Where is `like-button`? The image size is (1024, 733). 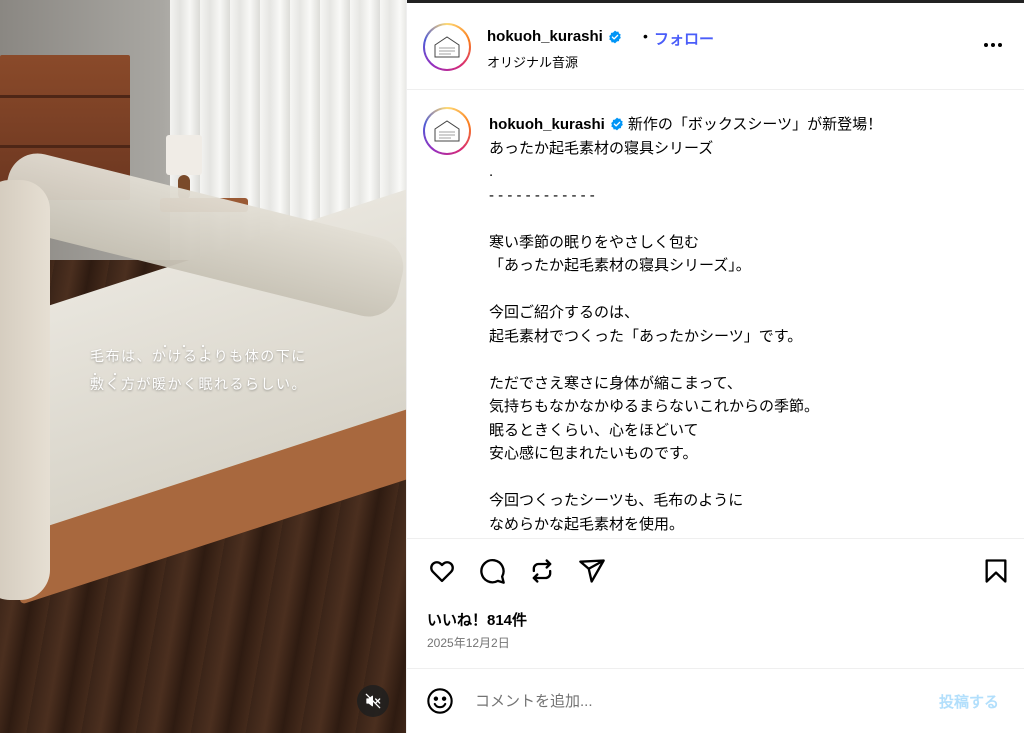
like-button is located at coordinates (442, 571).